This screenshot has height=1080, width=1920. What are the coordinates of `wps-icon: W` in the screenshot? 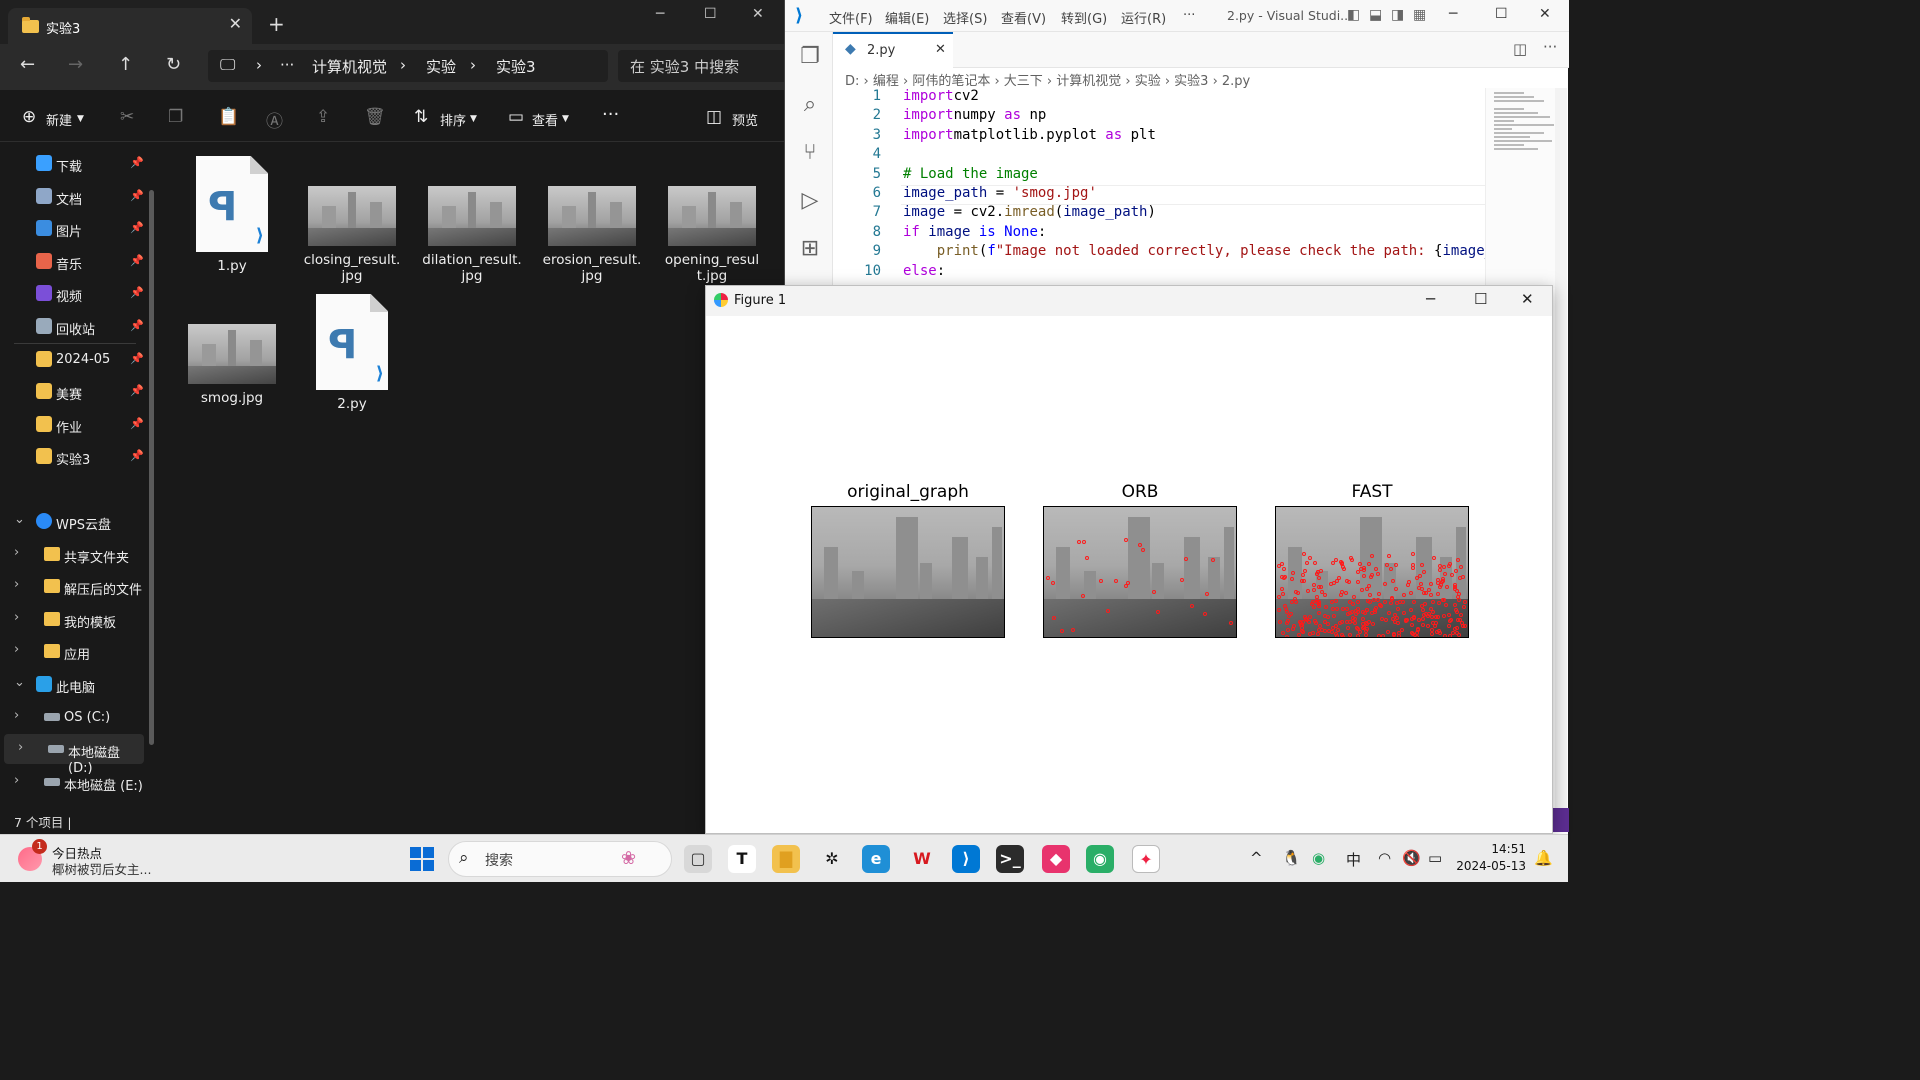 It's located at (922, 859).